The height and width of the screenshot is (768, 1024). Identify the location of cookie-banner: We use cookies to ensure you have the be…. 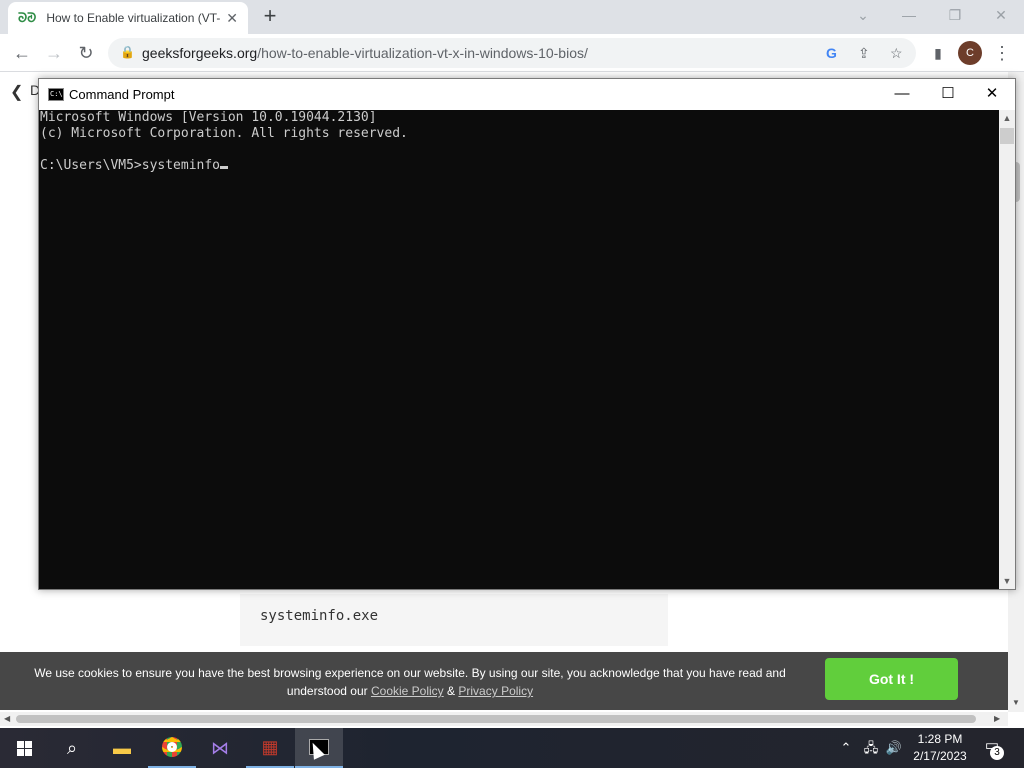
(504, 681).